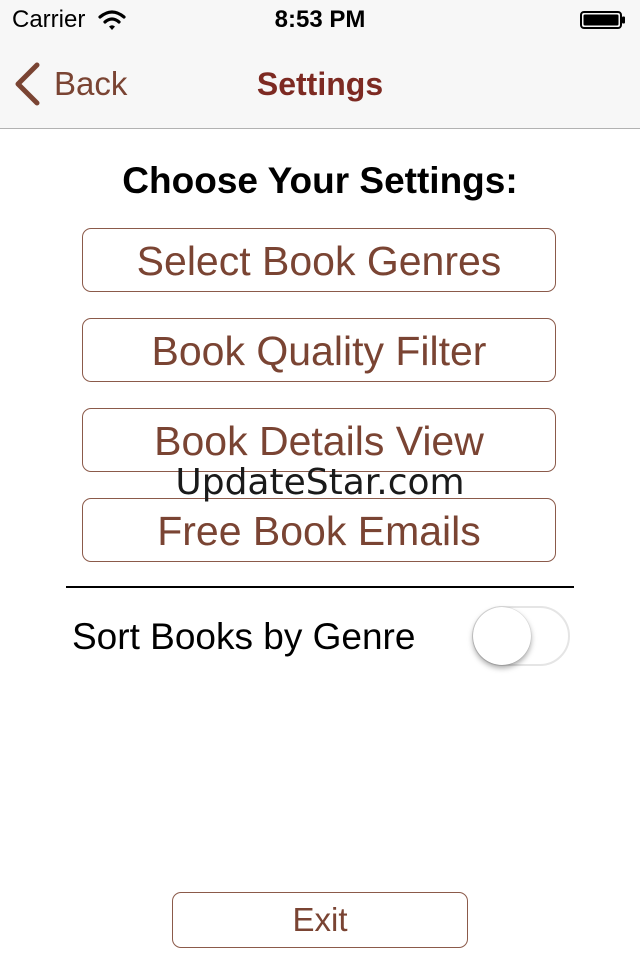 The width and height of the screenshot is (640, 960). I want to click on toggle-knob, so click(502, 636).